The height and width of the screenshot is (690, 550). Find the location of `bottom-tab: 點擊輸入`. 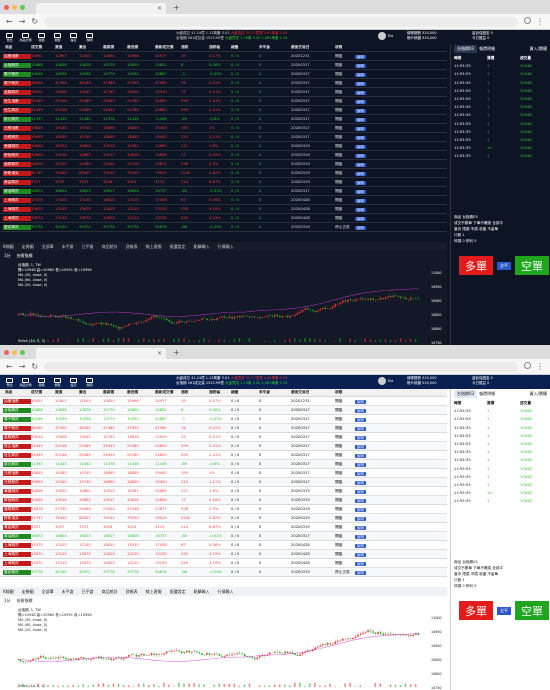

bottom-tab: 點擊輸入 is located at coordinates (202, 592).